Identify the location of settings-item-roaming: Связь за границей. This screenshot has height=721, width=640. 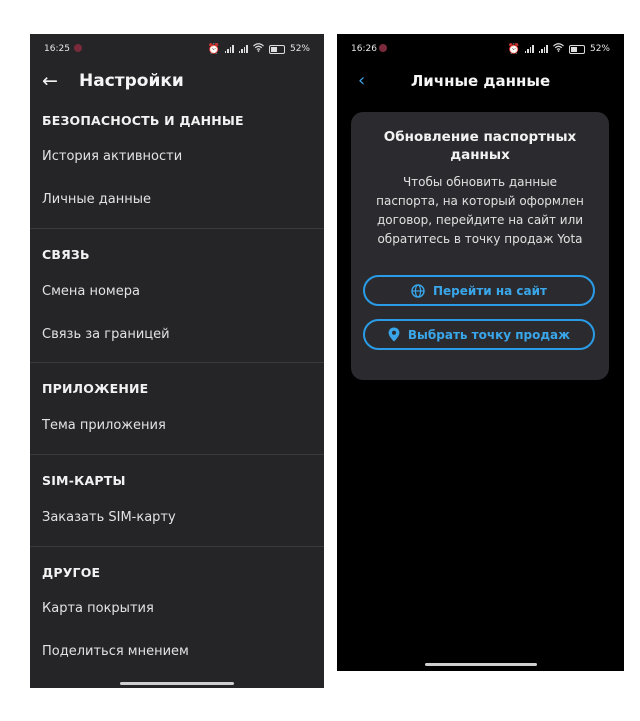
(106, 334).